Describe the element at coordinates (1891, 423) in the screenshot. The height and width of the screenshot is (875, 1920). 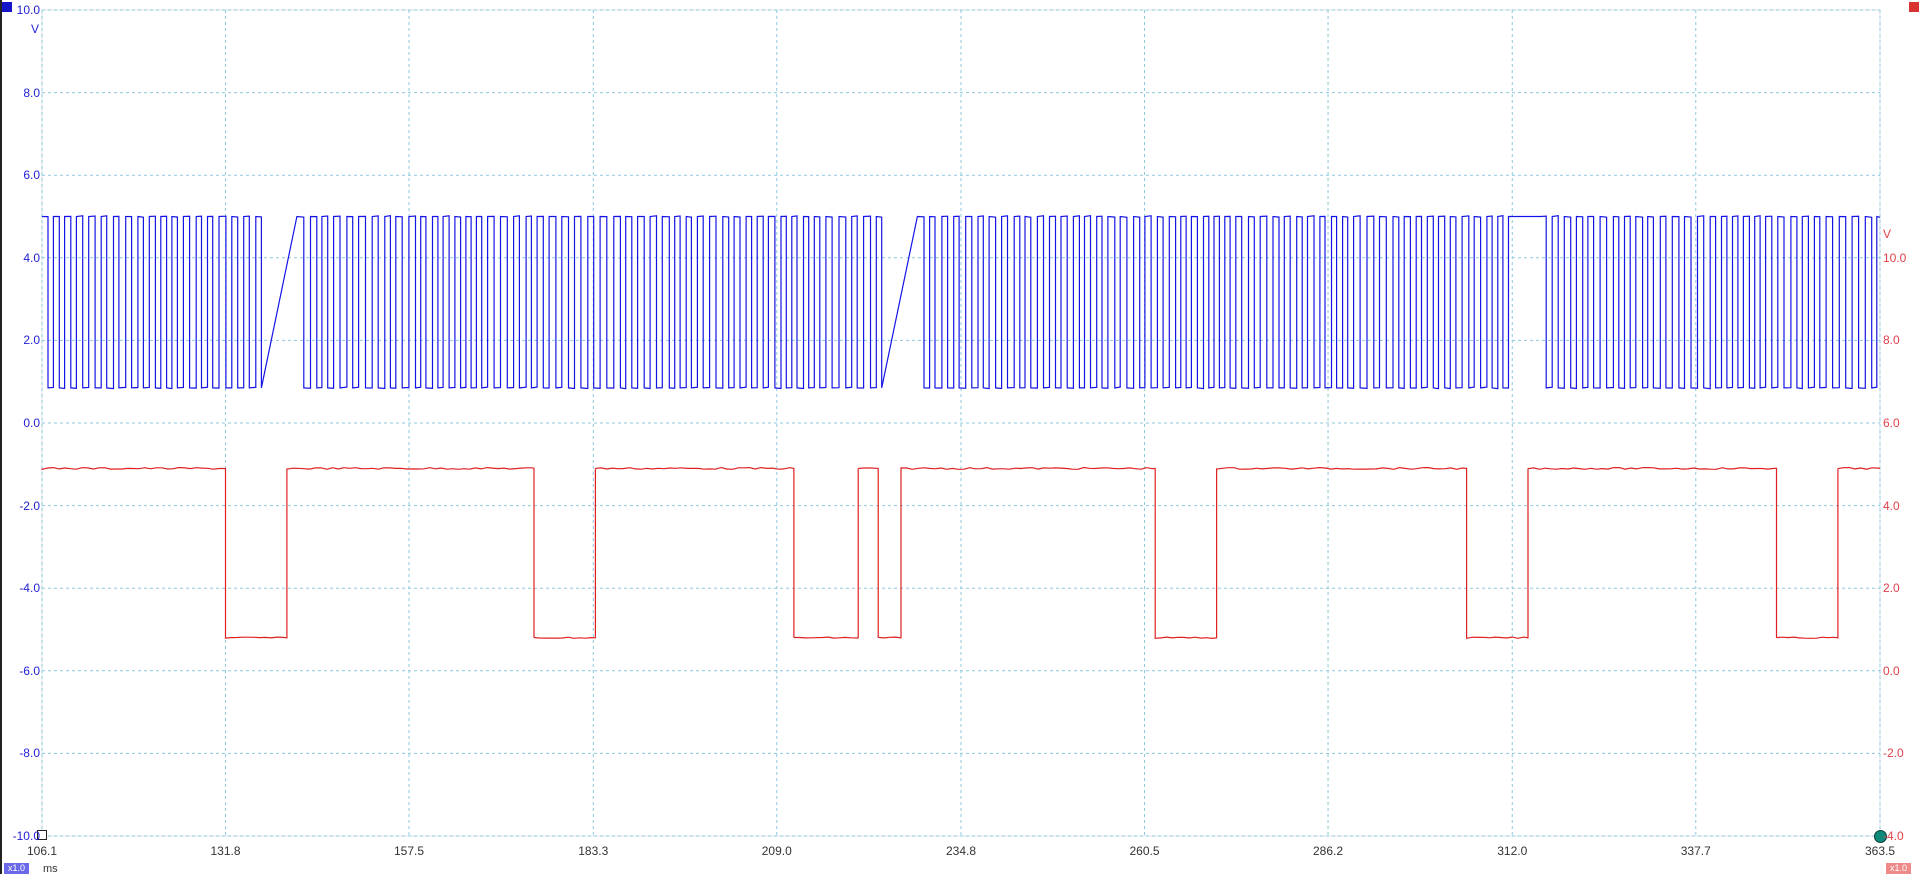
I see `channel-b-y-tick-label: 6.0` at that location.